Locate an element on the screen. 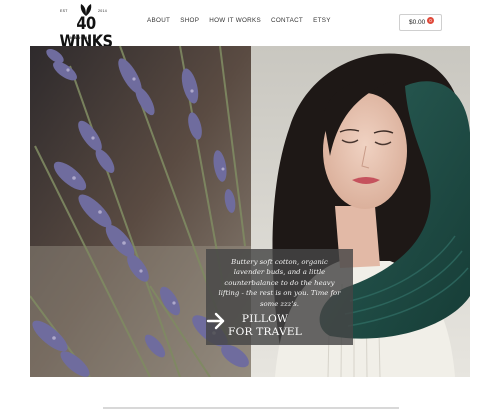 This screenshot has width=500, height=409. cart-button: $0.00 0 is located at coordinates (420, 22).